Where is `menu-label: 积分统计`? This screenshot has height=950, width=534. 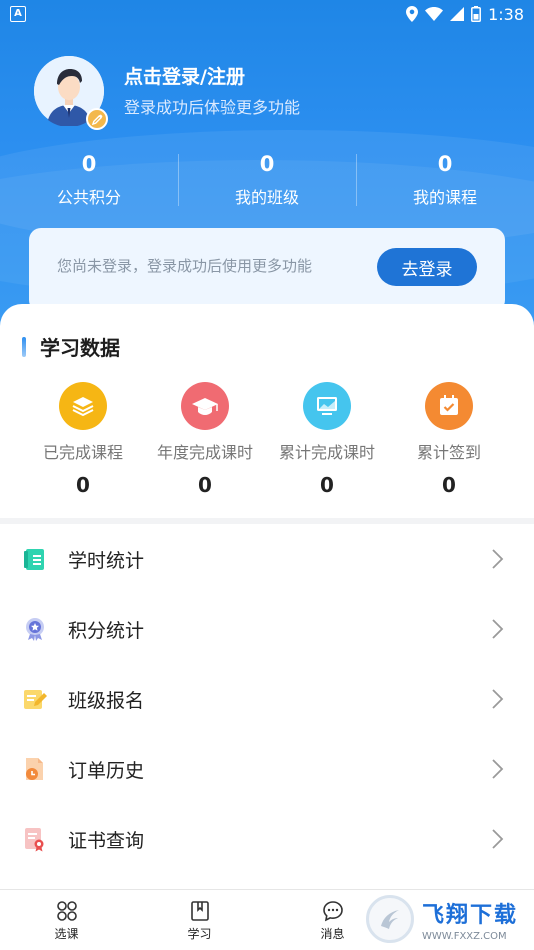 menu-label: 积分统计 is located at coordinates (106, 630).